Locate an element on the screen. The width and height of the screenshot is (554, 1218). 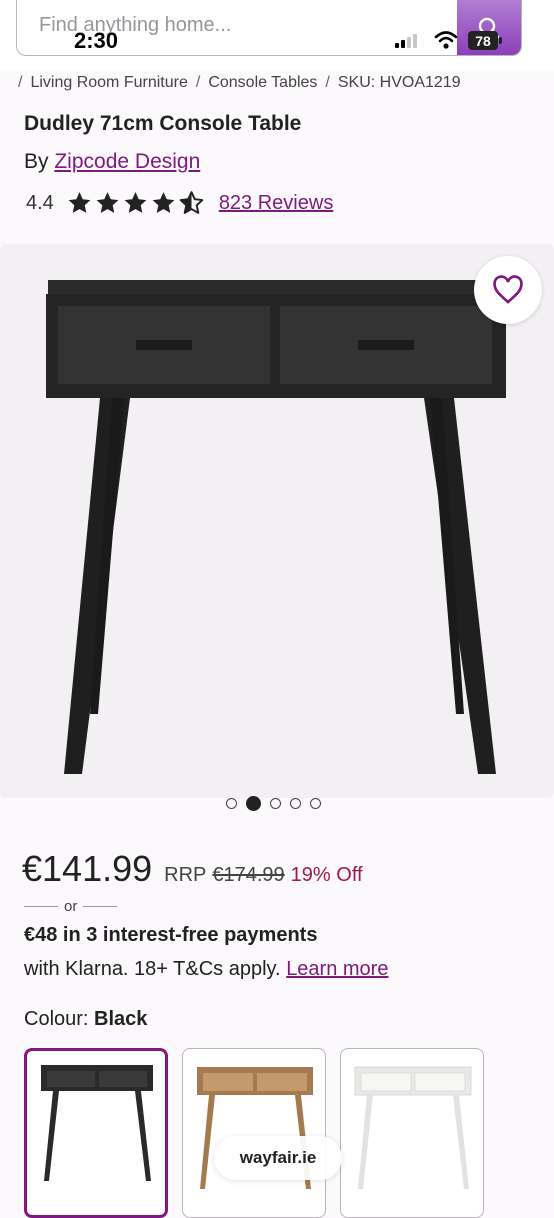
sku-label: SKU: HVOA1219 is located at coordinates (399, 82).